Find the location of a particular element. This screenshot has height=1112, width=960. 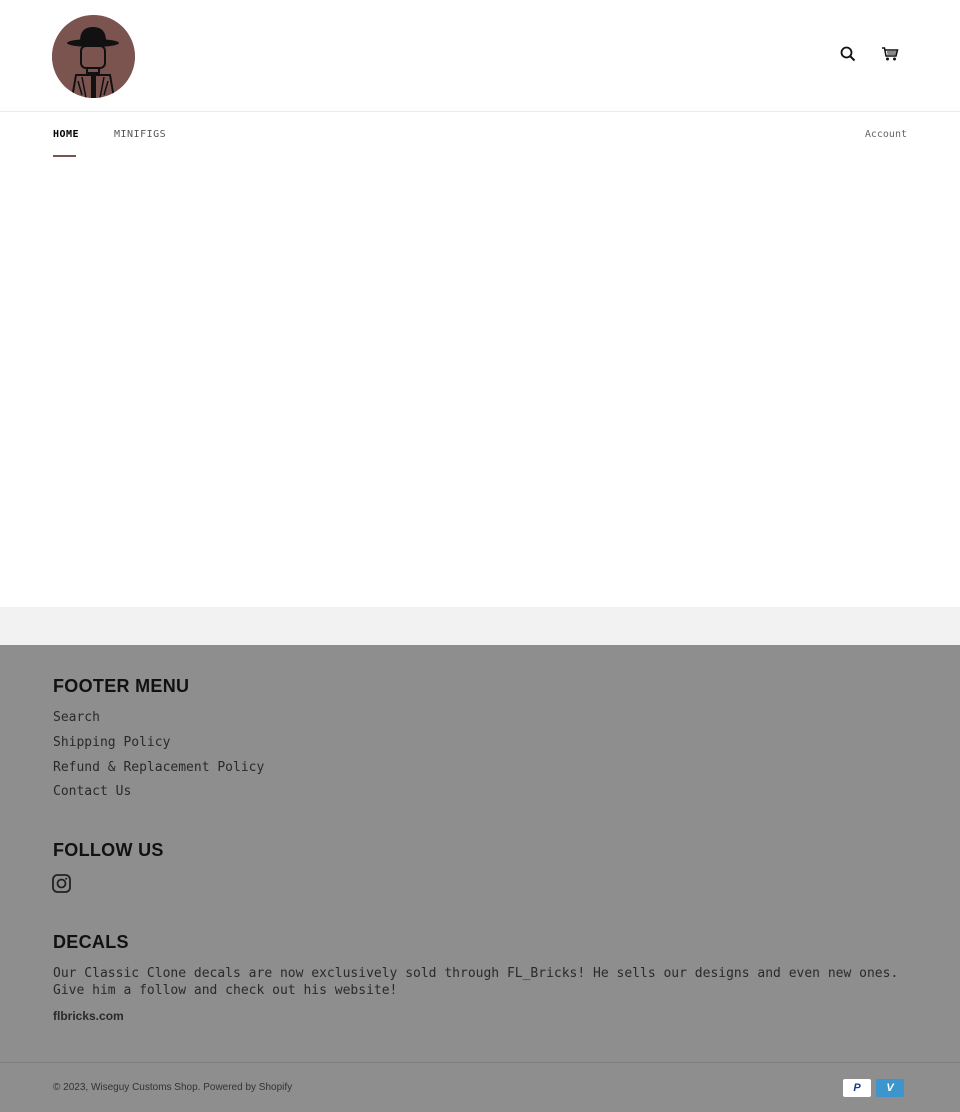

footer-link-contact-us: Contact Us is located at coordinates (92, 791).